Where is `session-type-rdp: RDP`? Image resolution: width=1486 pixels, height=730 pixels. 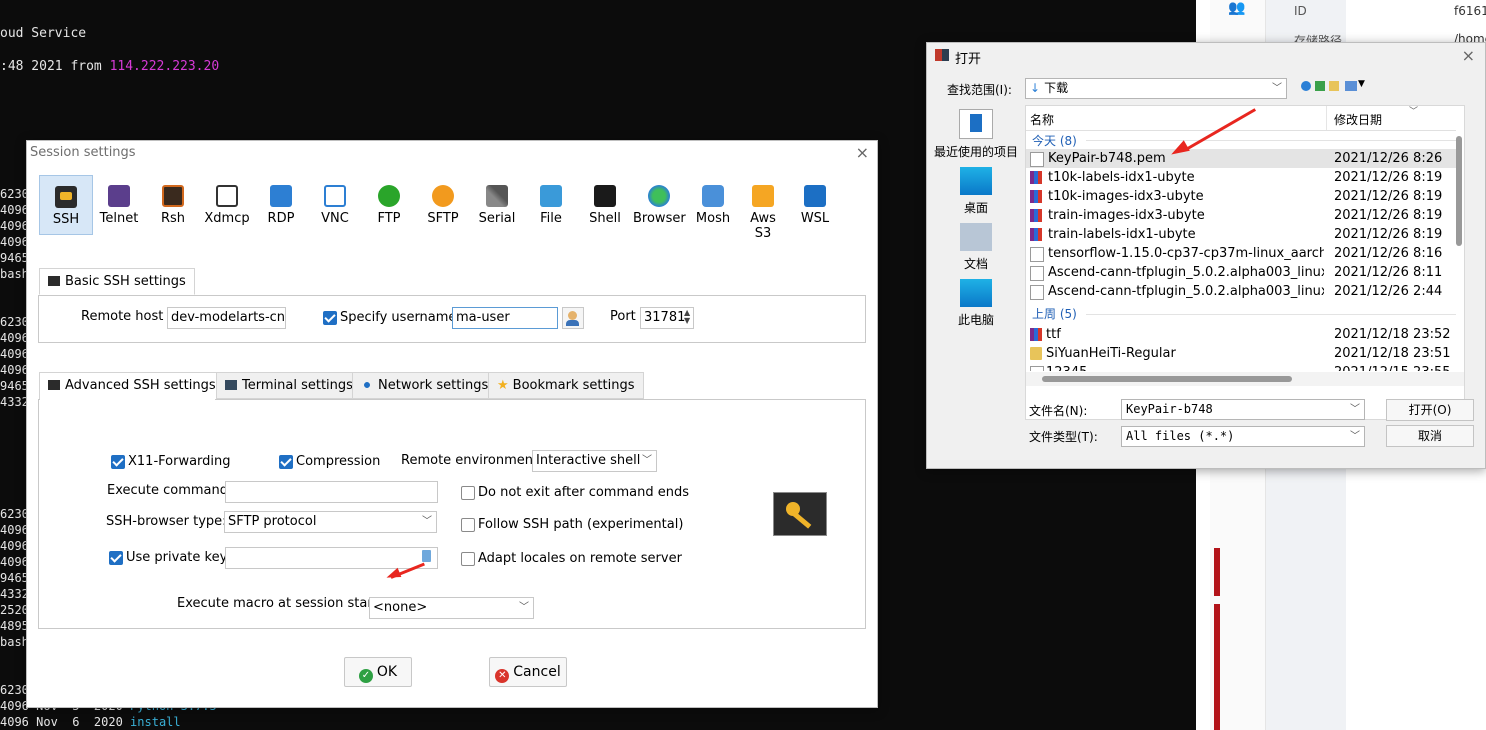 session-type-rdp: RDP is located at coordinates (281, 204).